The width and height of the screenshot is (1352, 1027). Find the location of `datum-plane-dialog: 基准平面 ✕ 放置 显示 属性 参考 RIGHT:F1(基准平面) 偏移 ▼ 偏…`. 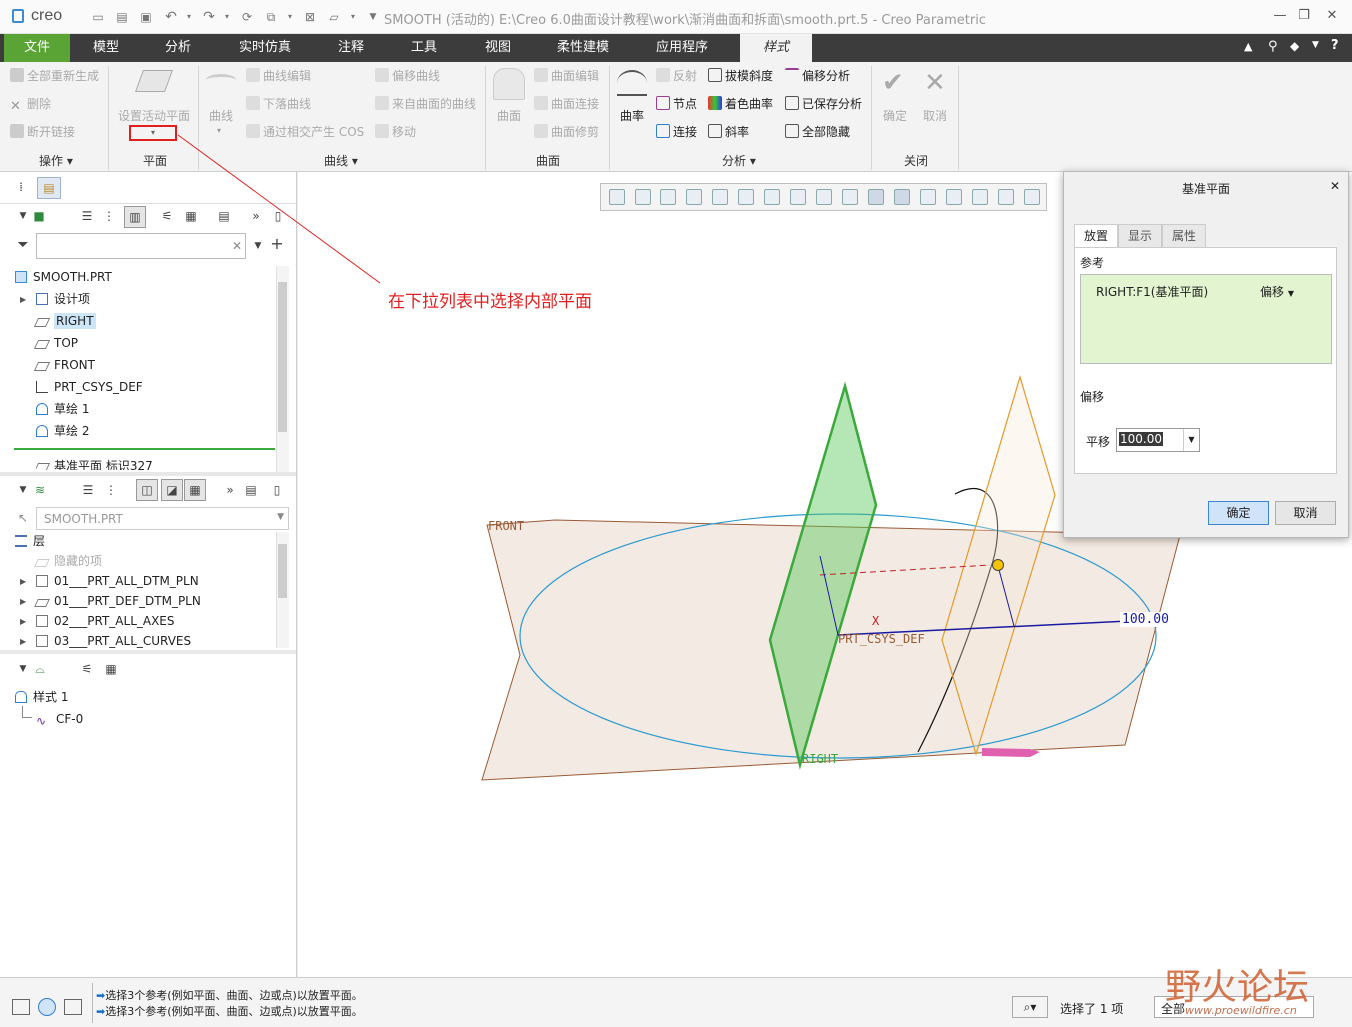

datum-plane-dialog: 基准平面 ✕ 放置 显示 属性 参考 RIGHT:F1(基准平面) 偏移 ▼ 偏… is located at coordinates (1206, 354).